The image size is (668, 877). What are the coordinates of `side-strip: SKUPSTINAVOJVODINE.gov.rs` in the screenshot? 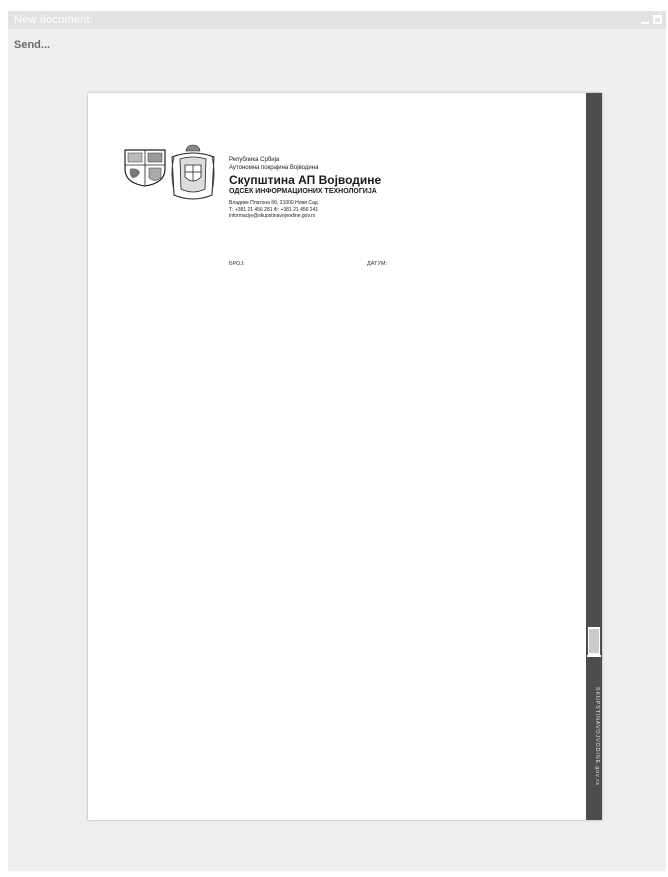 It's located at (594, 456).